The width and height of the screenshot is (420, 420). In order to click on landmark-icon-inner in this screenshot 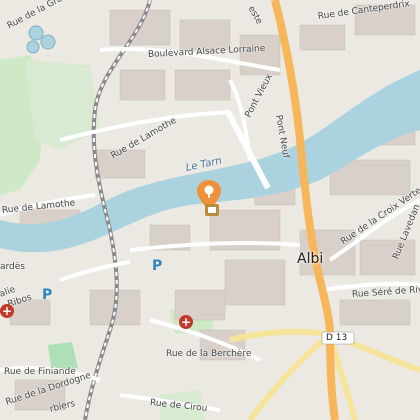, I will do `click(212, 210)`.